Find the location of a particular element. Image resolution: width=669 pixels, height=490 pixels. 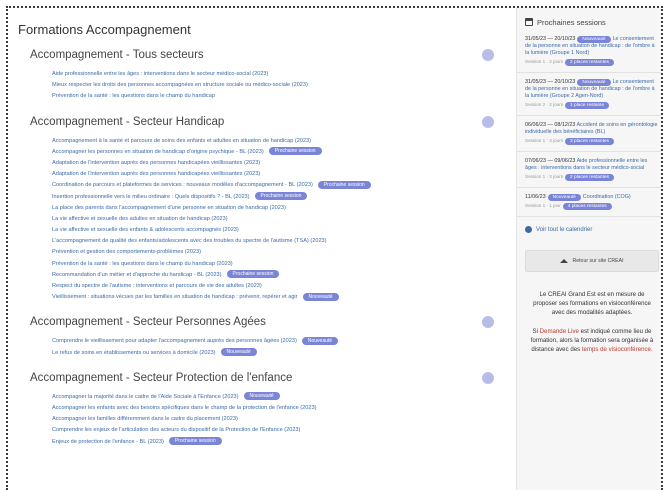

promo-demande-live: Demande Live is located at coordinates (559, 331).